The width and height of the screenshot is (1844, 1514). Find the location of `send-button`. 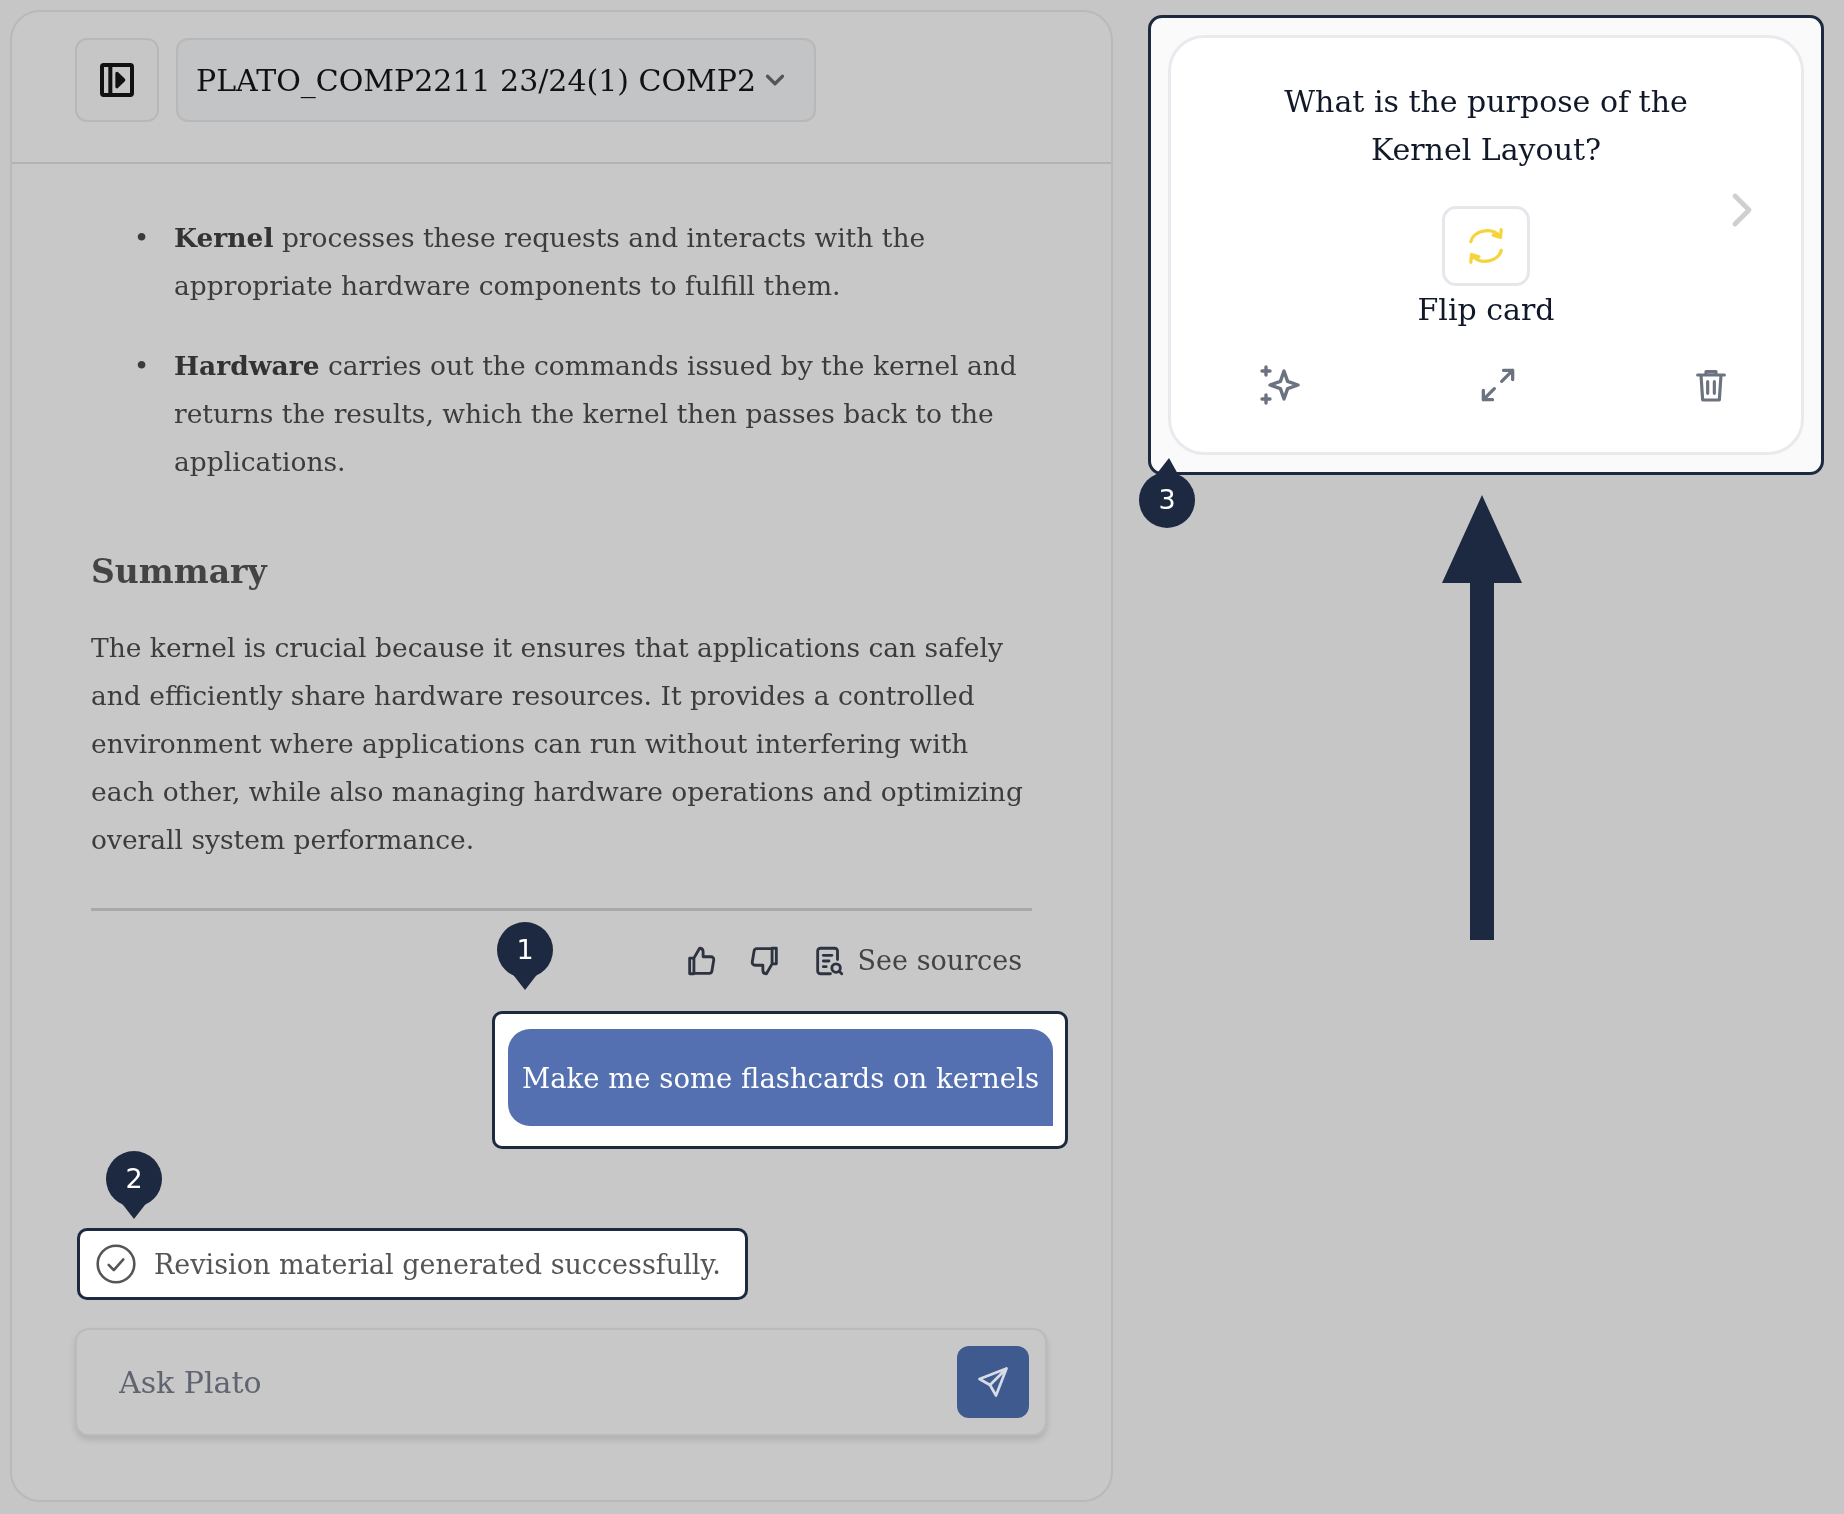

send-button is located at coordinates (993, 1382).